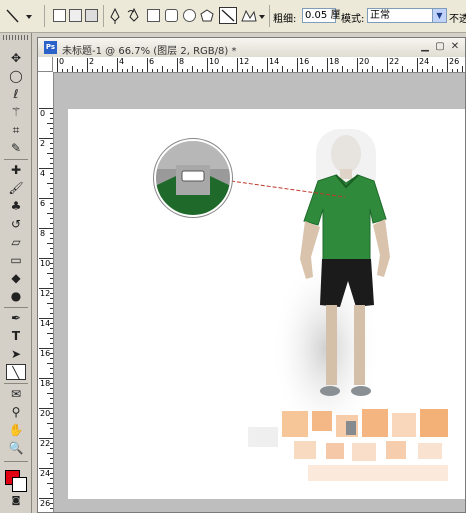 Image resolution: width=466 pixels, height=513 pixels. Describe the element at coordinates (16, 296) in the screenshot. I see `dodge-icon: ●` at that location.